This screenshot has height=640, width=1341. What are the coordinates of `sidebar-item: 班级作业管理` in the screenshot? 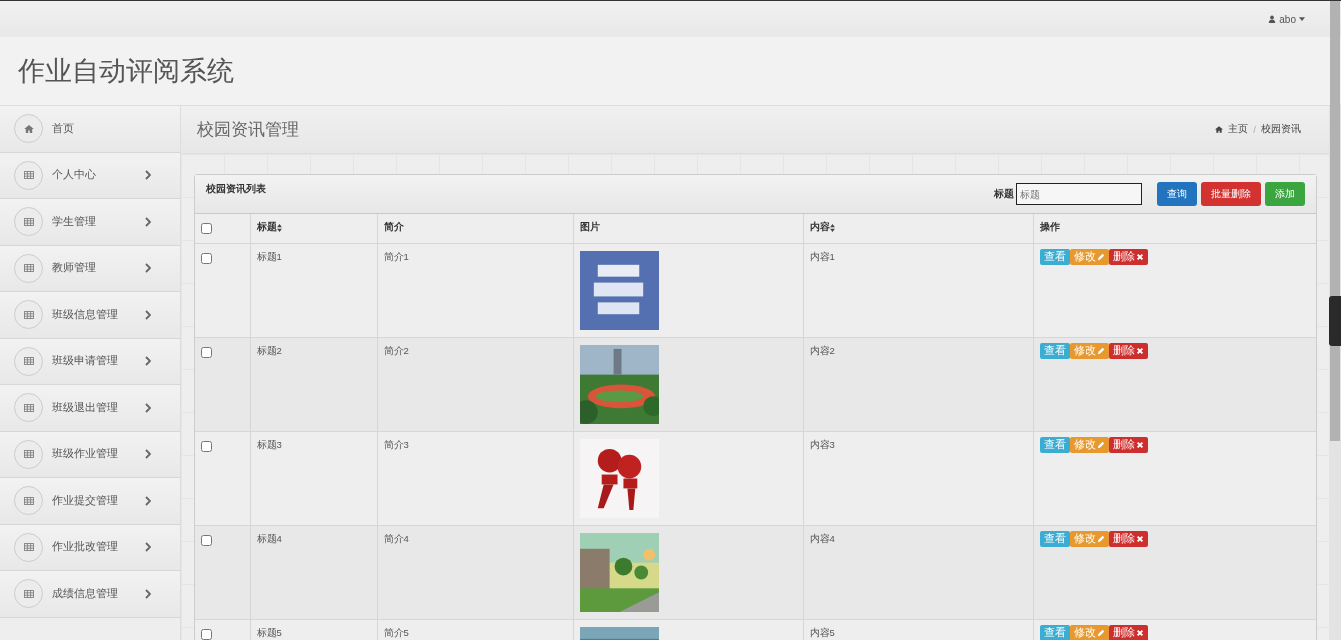 It's located at (90, 454).